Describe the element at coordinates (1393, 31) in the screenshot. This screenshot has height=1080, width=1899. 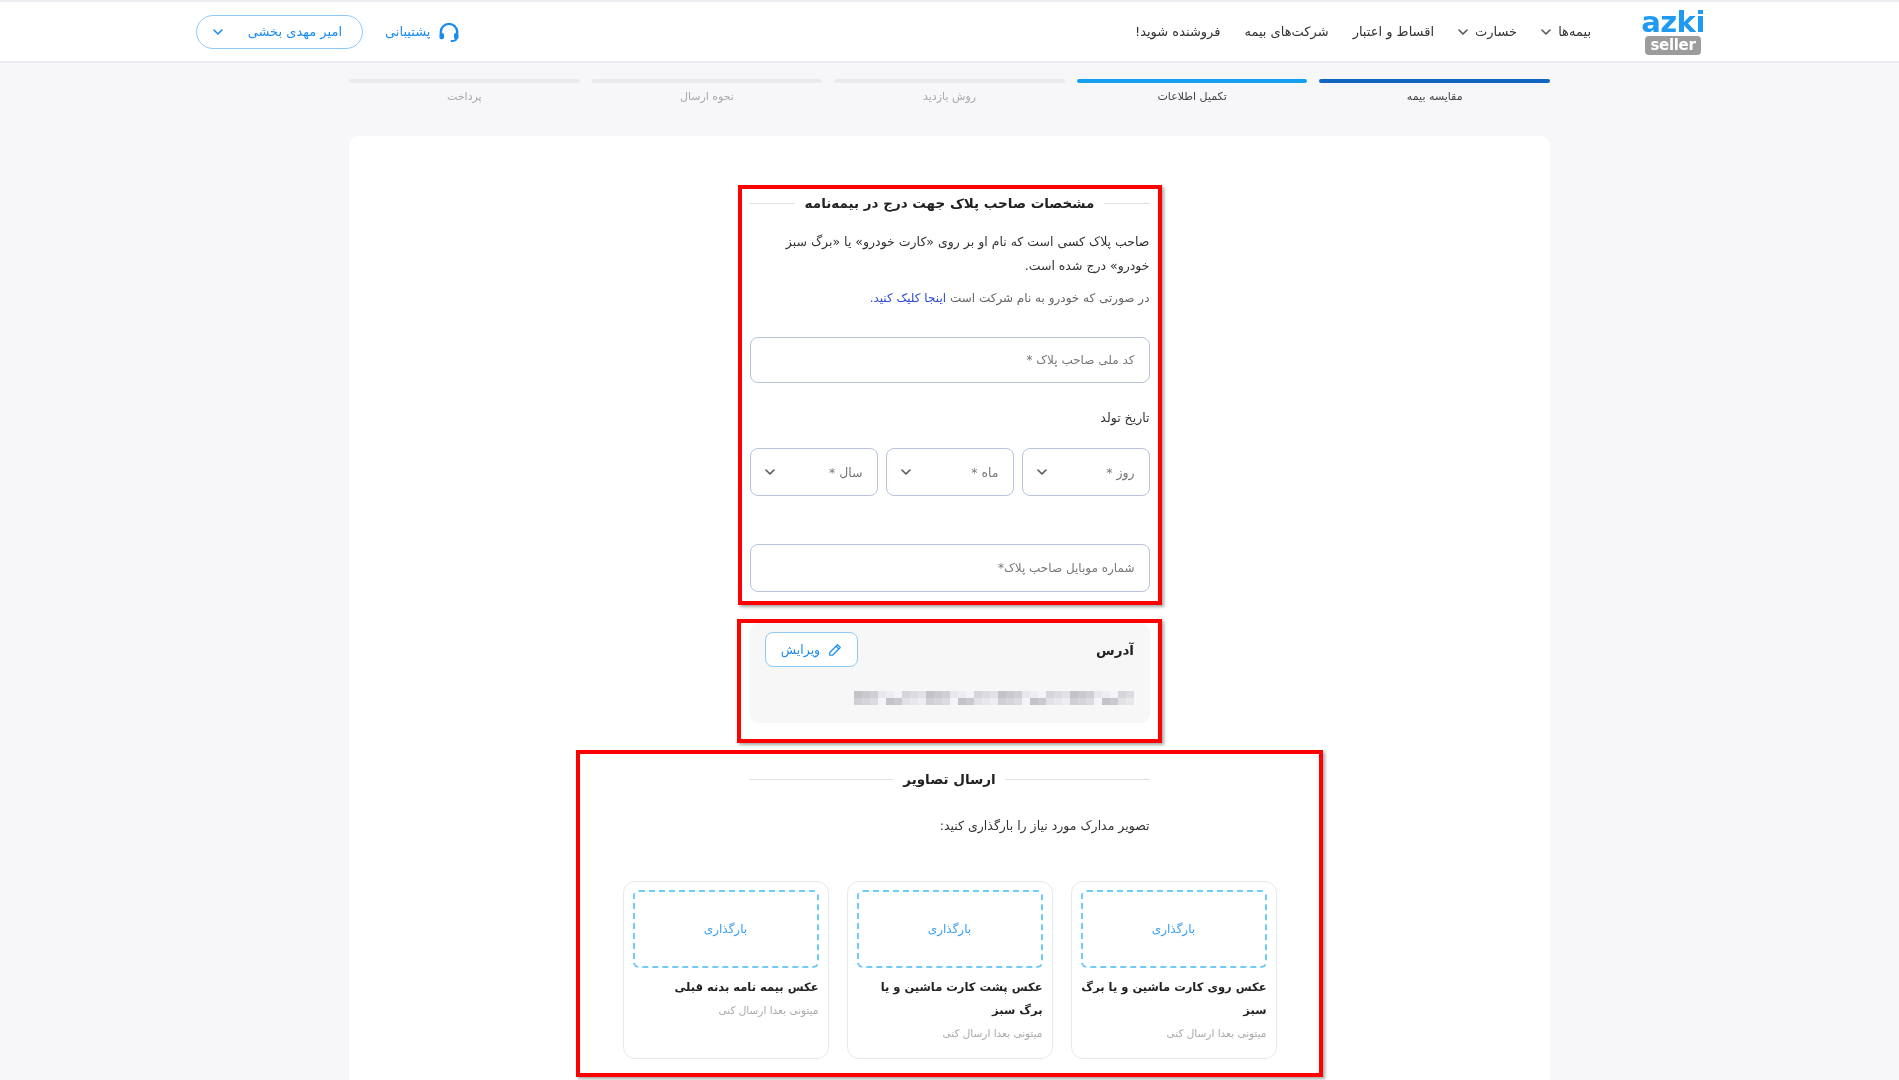
I see `nav-menu-item: اقساط و اعتبار` at that location.